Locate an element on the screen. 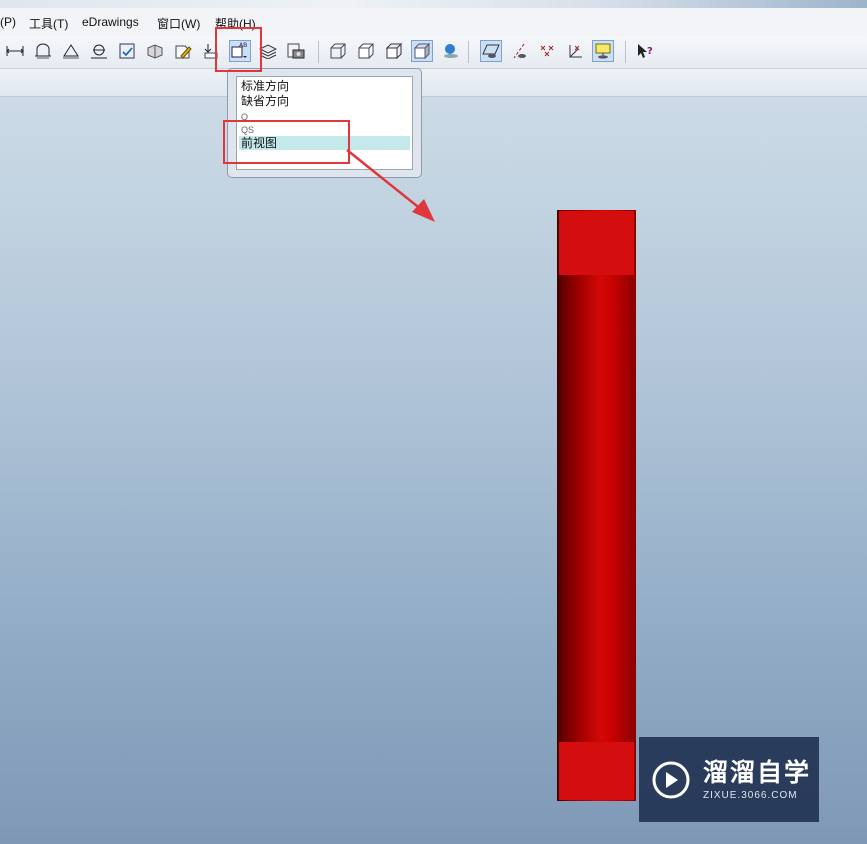 The width and height of the screenshot is (867, 844). watermark-url: ZIXUE.3066.COM is located at coordinates (750, 795).